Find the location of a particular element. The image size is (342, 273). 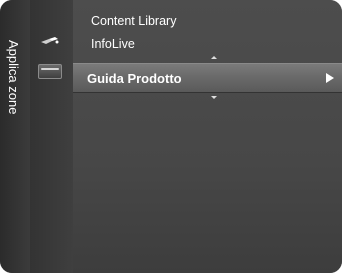

right-triangle-icon is located at coordinates (330, 78).